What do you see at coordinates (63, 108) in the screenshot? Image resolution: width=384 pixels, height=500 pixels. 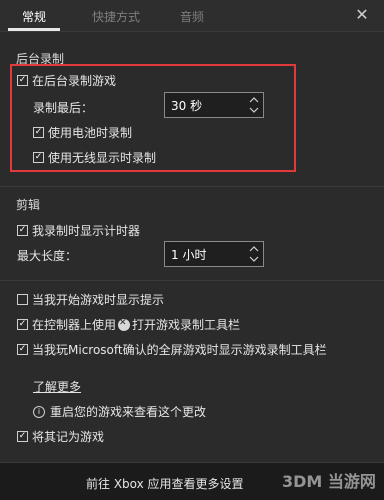 I see `record-last-label: 录制最后：` at bounding box center [63, 108].